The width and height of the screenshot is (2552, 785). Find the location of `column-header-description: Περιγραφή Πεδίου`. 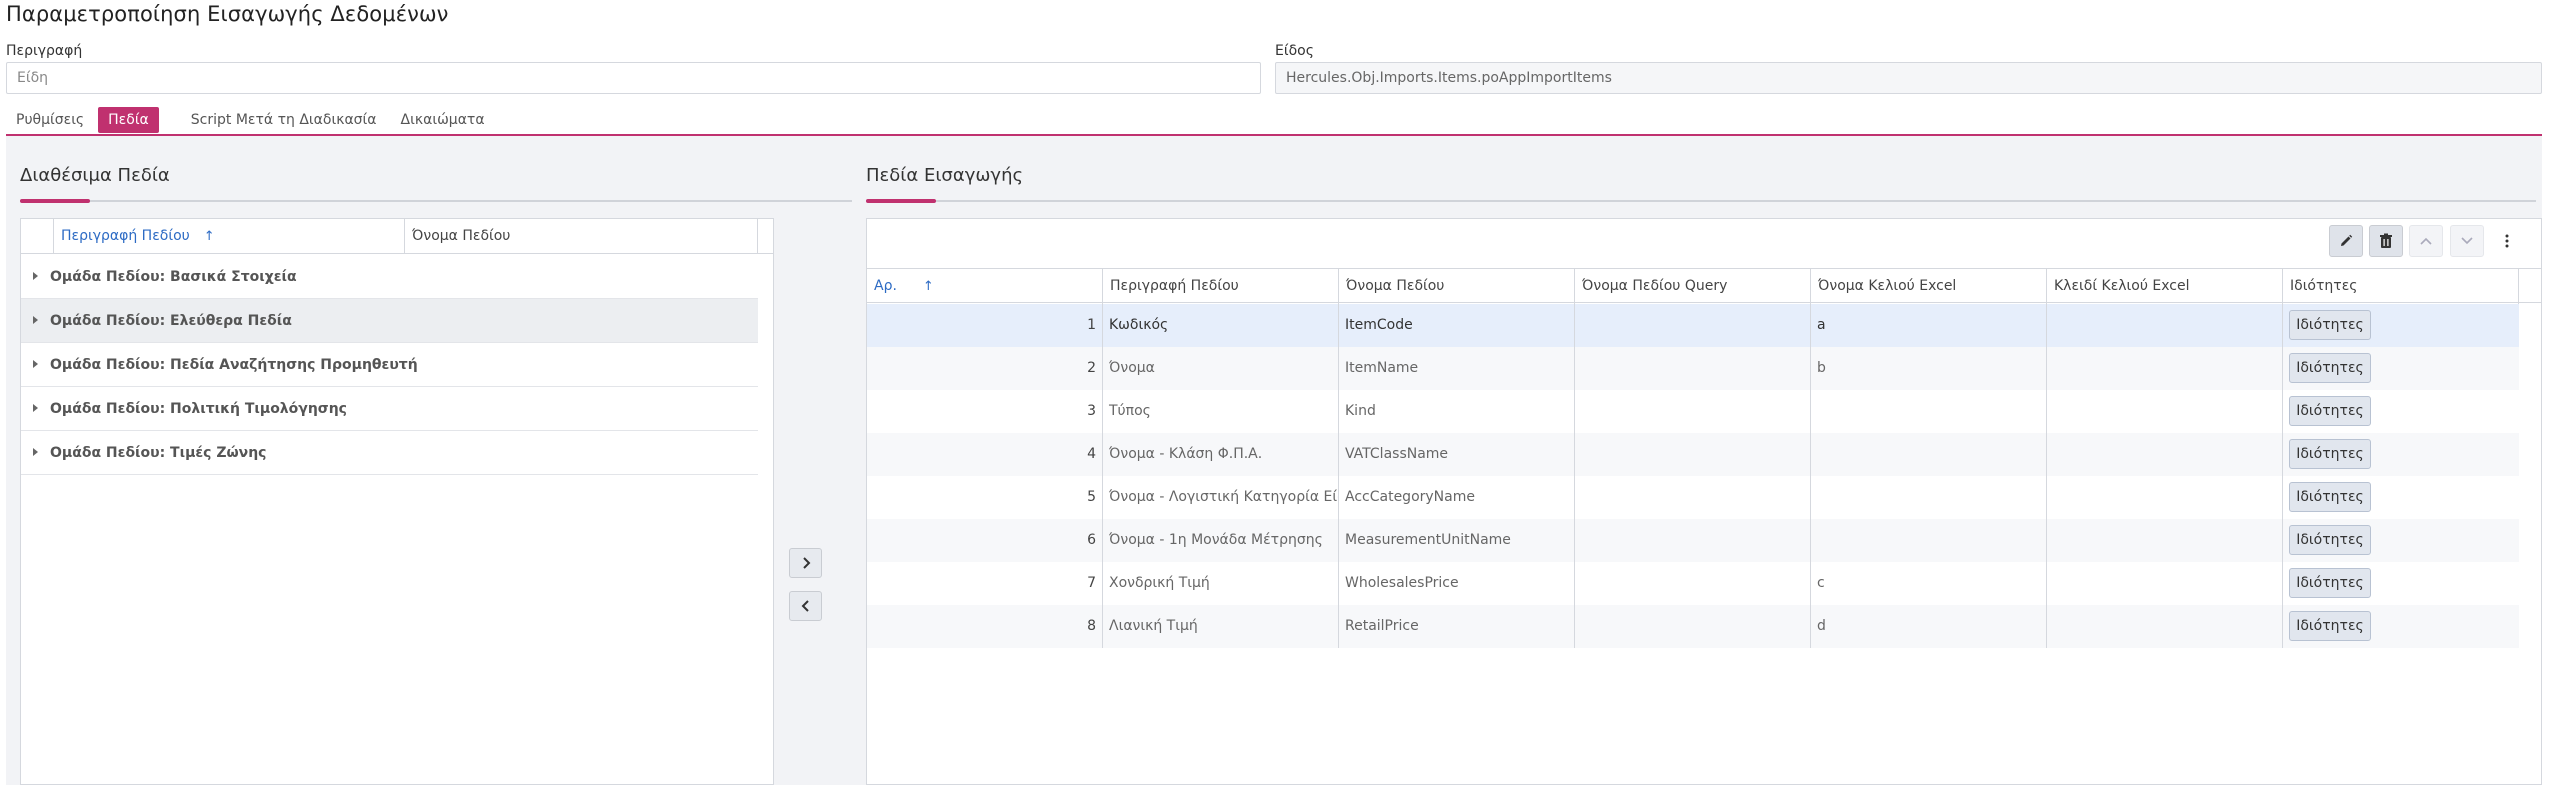

column-header-description: Περιγραφή Πεδίου is located at coordinates (1221, 286).